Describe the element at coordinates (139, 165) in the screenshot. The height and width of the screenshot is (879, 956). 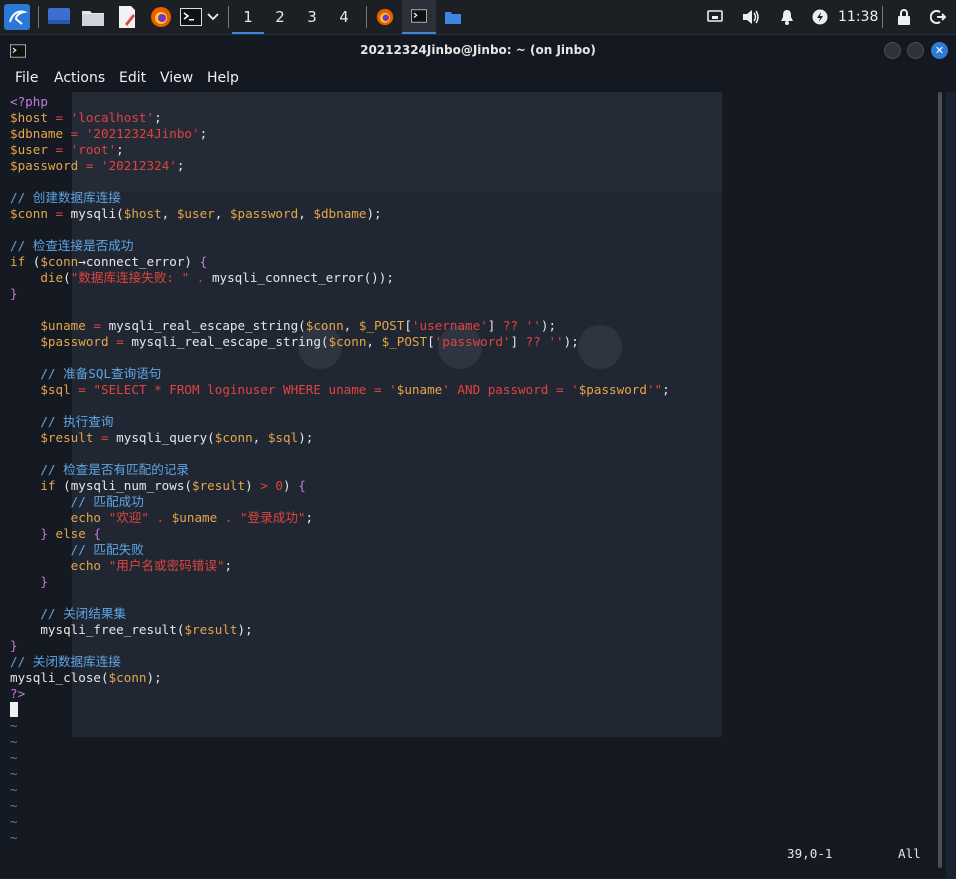
I see `code-token: '20212324'` at that location.